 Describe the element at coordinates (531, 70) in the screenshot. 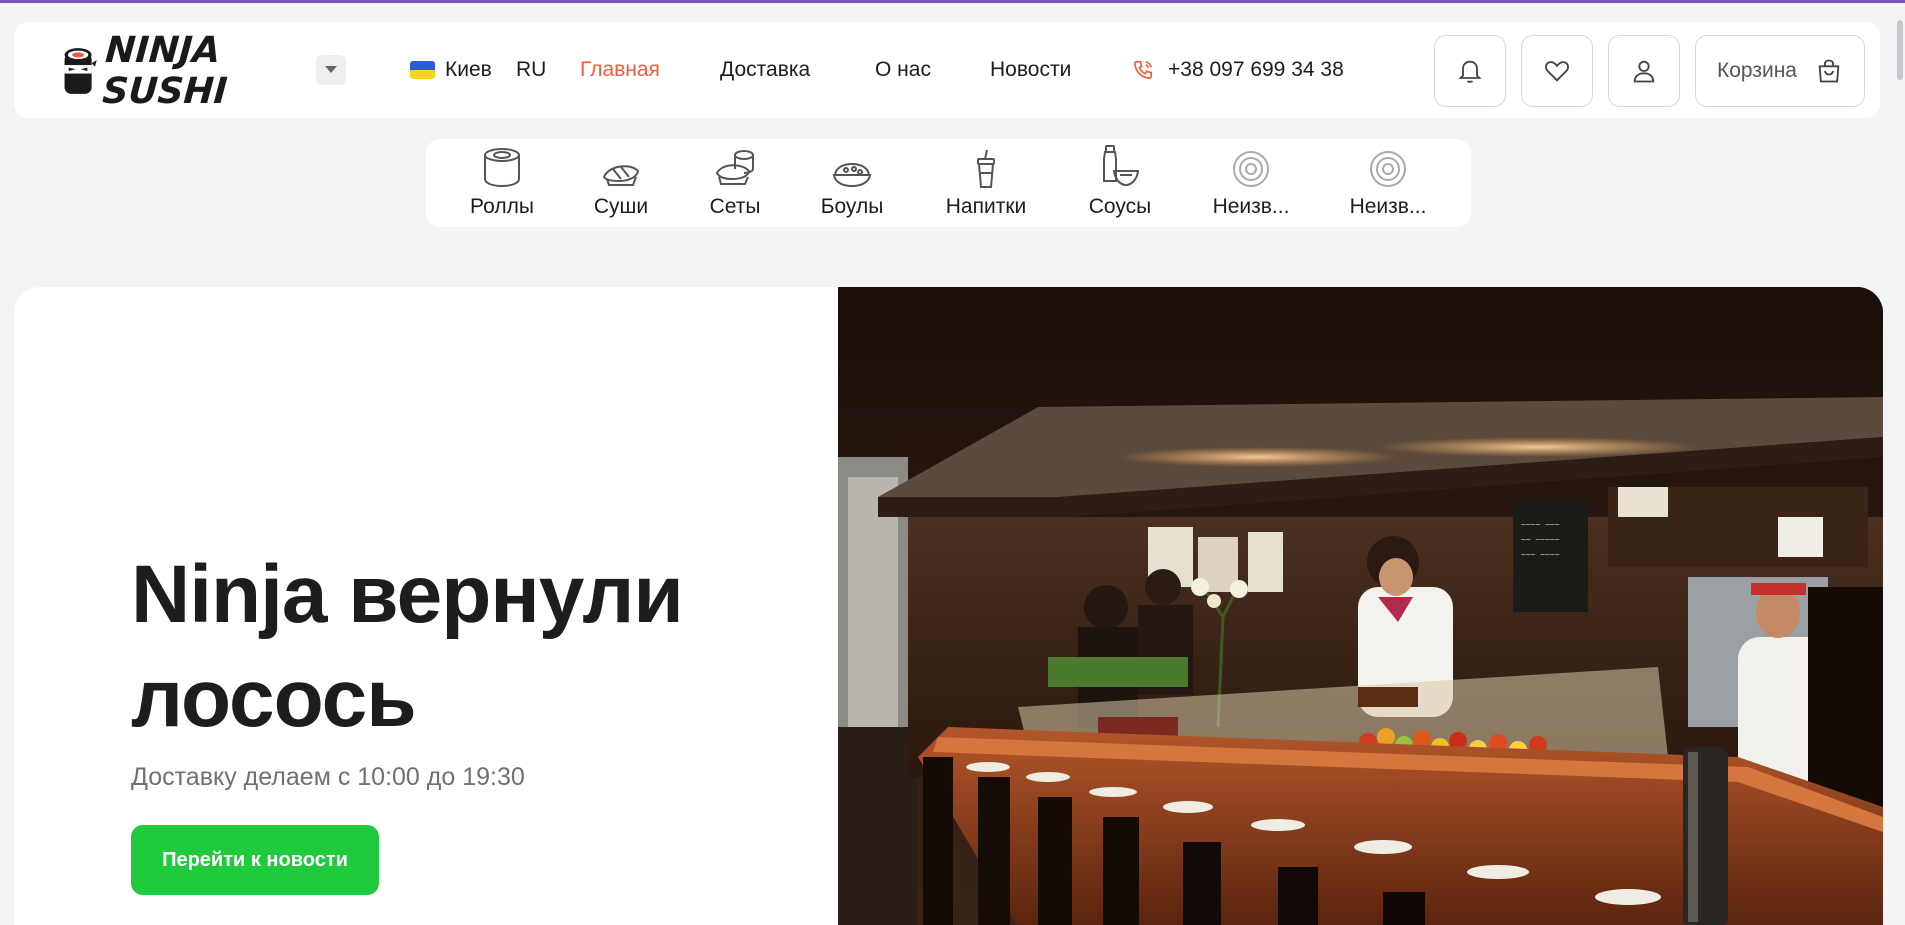

I see `language-selector: RU` at that location.